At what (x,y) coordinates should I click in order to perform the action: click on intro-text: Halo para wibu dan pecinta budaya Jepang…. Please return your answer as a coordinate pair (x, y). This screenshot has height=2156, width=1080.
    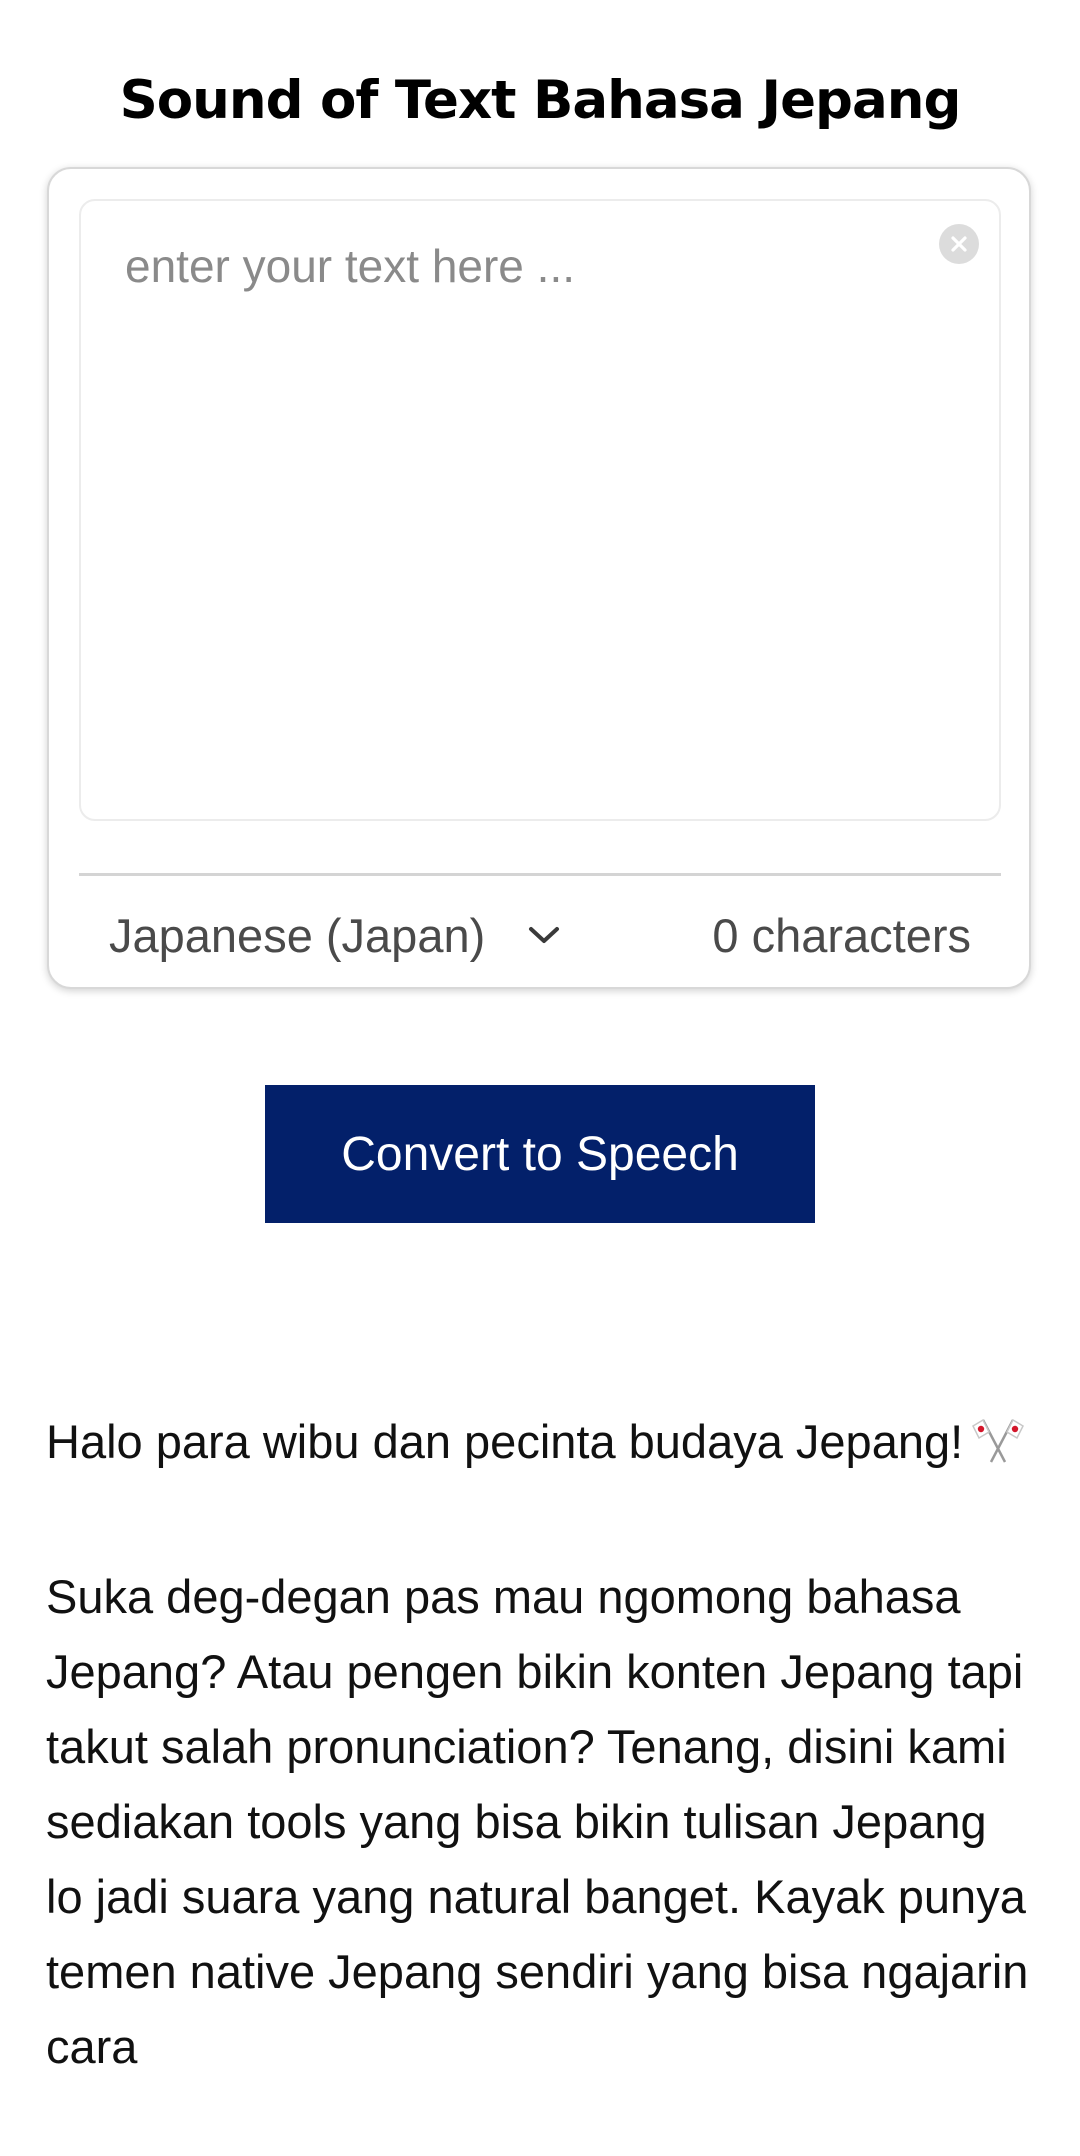
    Looking at the image, I should click on (505, 1441).